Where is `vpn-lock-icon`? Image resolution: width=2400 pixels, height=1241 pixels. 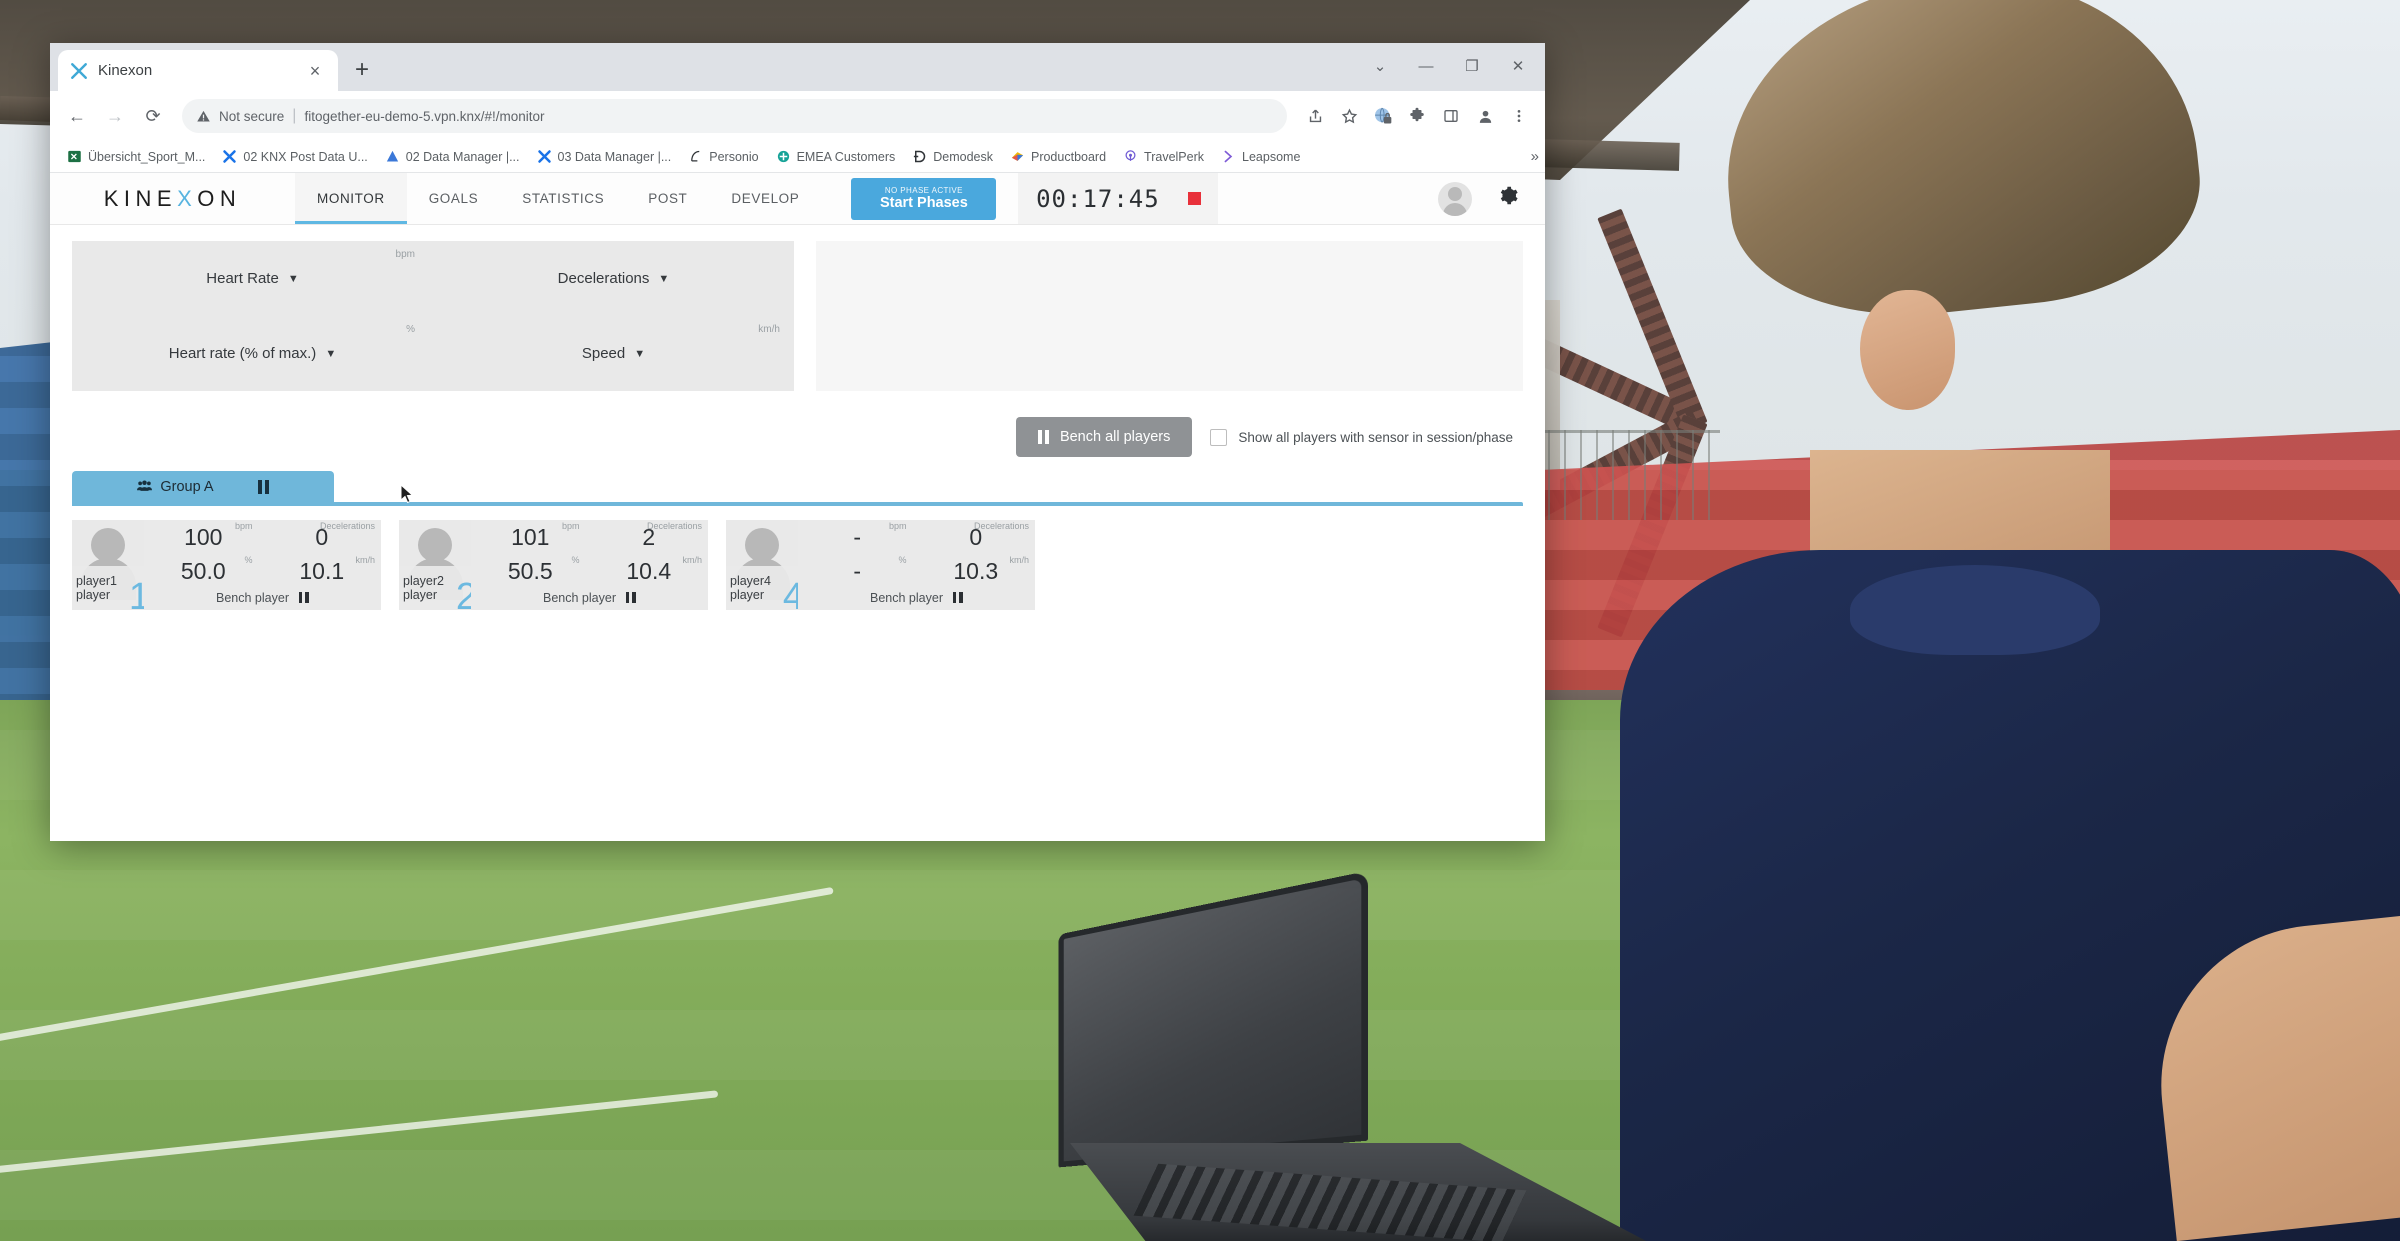
vpn-lock-icon is located at coordinates (1383, 116).